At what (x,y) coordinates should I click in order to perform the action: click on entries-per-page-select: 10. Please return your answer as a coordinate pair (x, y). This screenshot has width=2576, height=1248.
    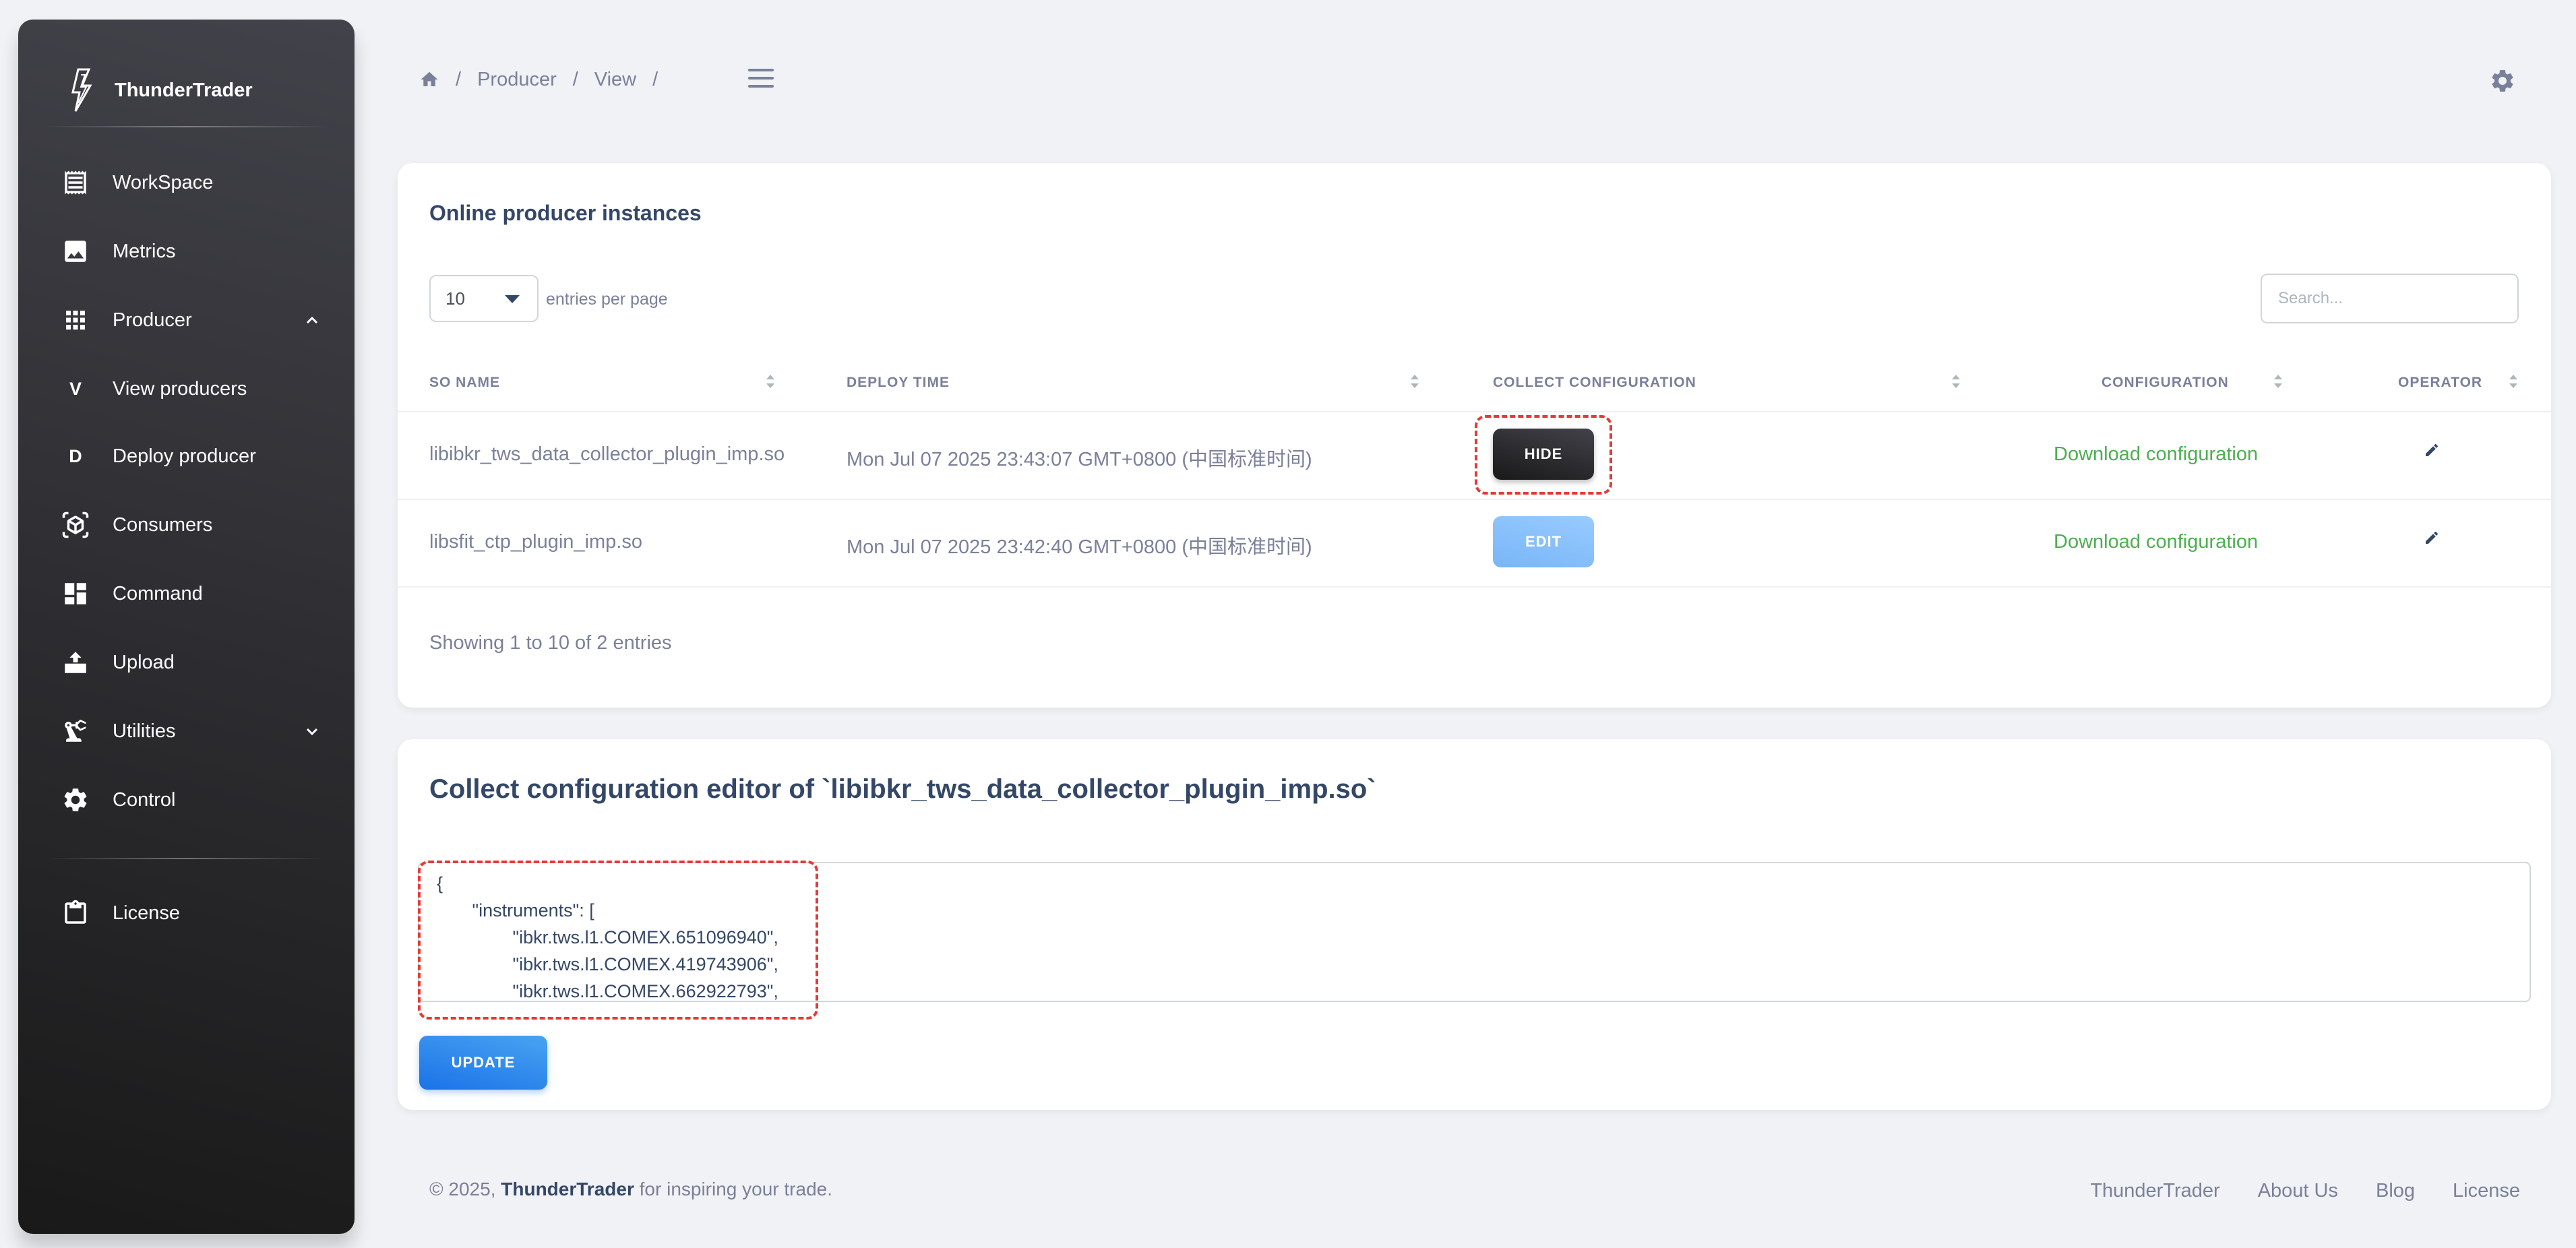
    Looking at the image, I should click on (484, 298).